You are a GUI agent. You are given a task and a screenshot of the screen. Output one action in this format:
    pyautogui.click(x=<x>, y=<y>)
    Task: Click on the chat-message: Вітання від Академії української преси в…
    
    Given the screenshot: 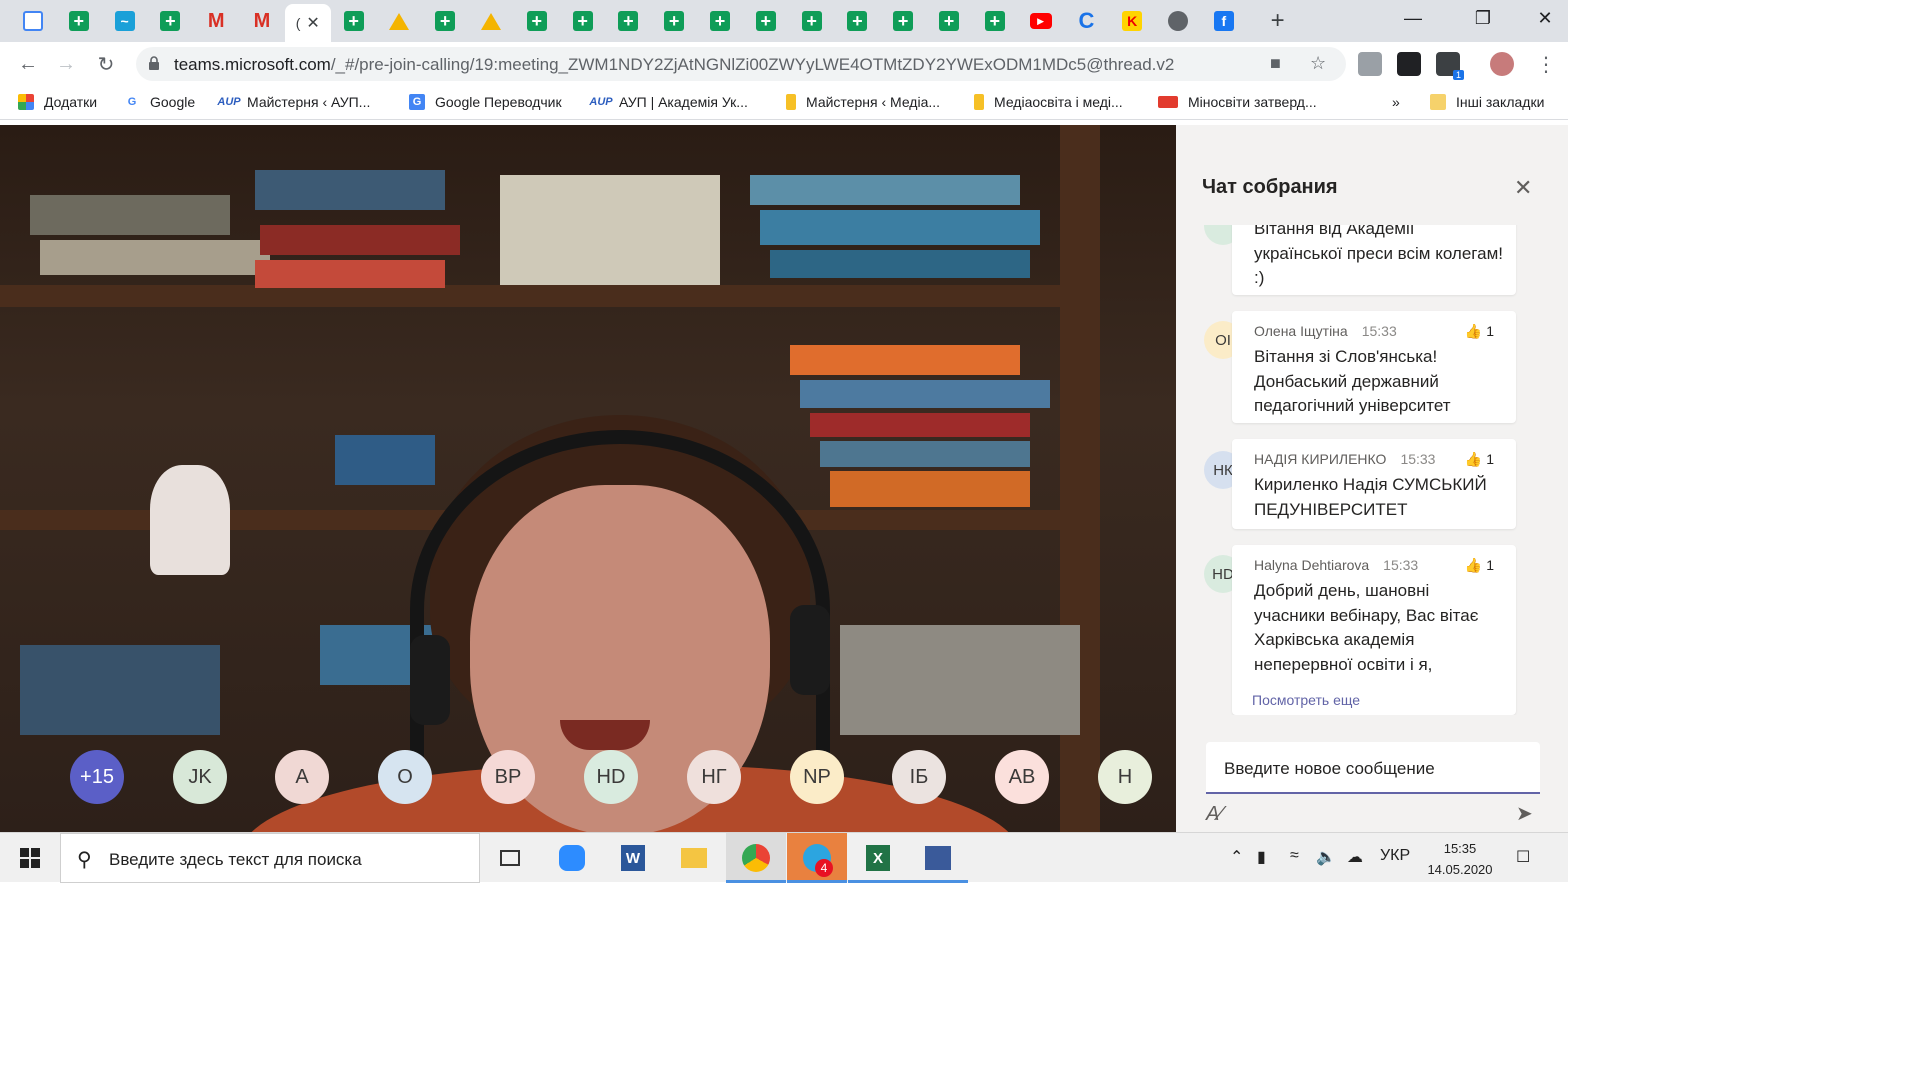 What is the action you would take?
    pyautogui.click(x=1374, y=260)
    